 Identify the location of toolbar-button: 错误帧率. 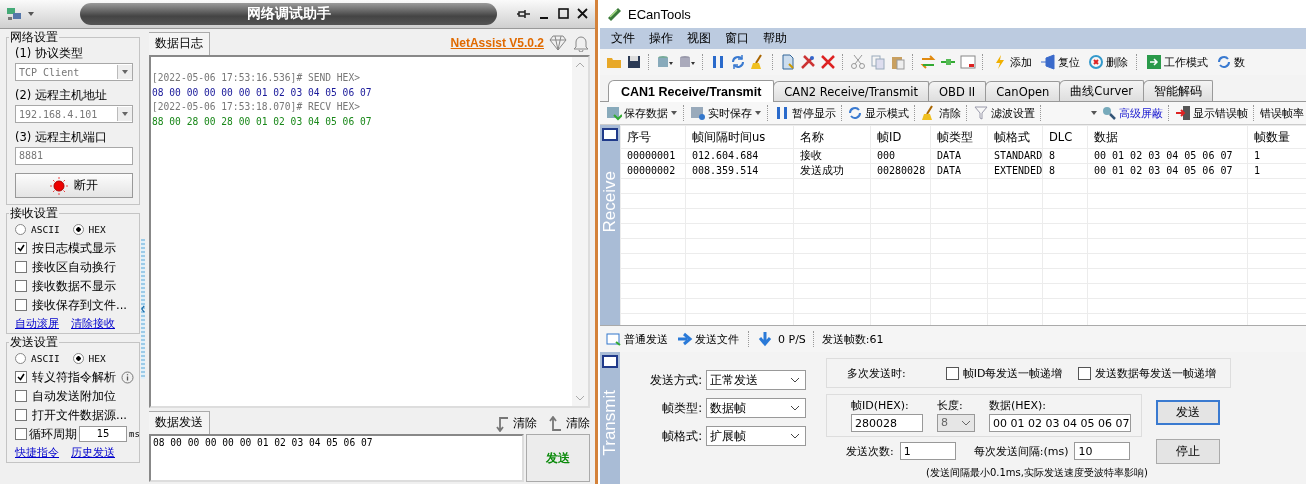
(1281, 113).